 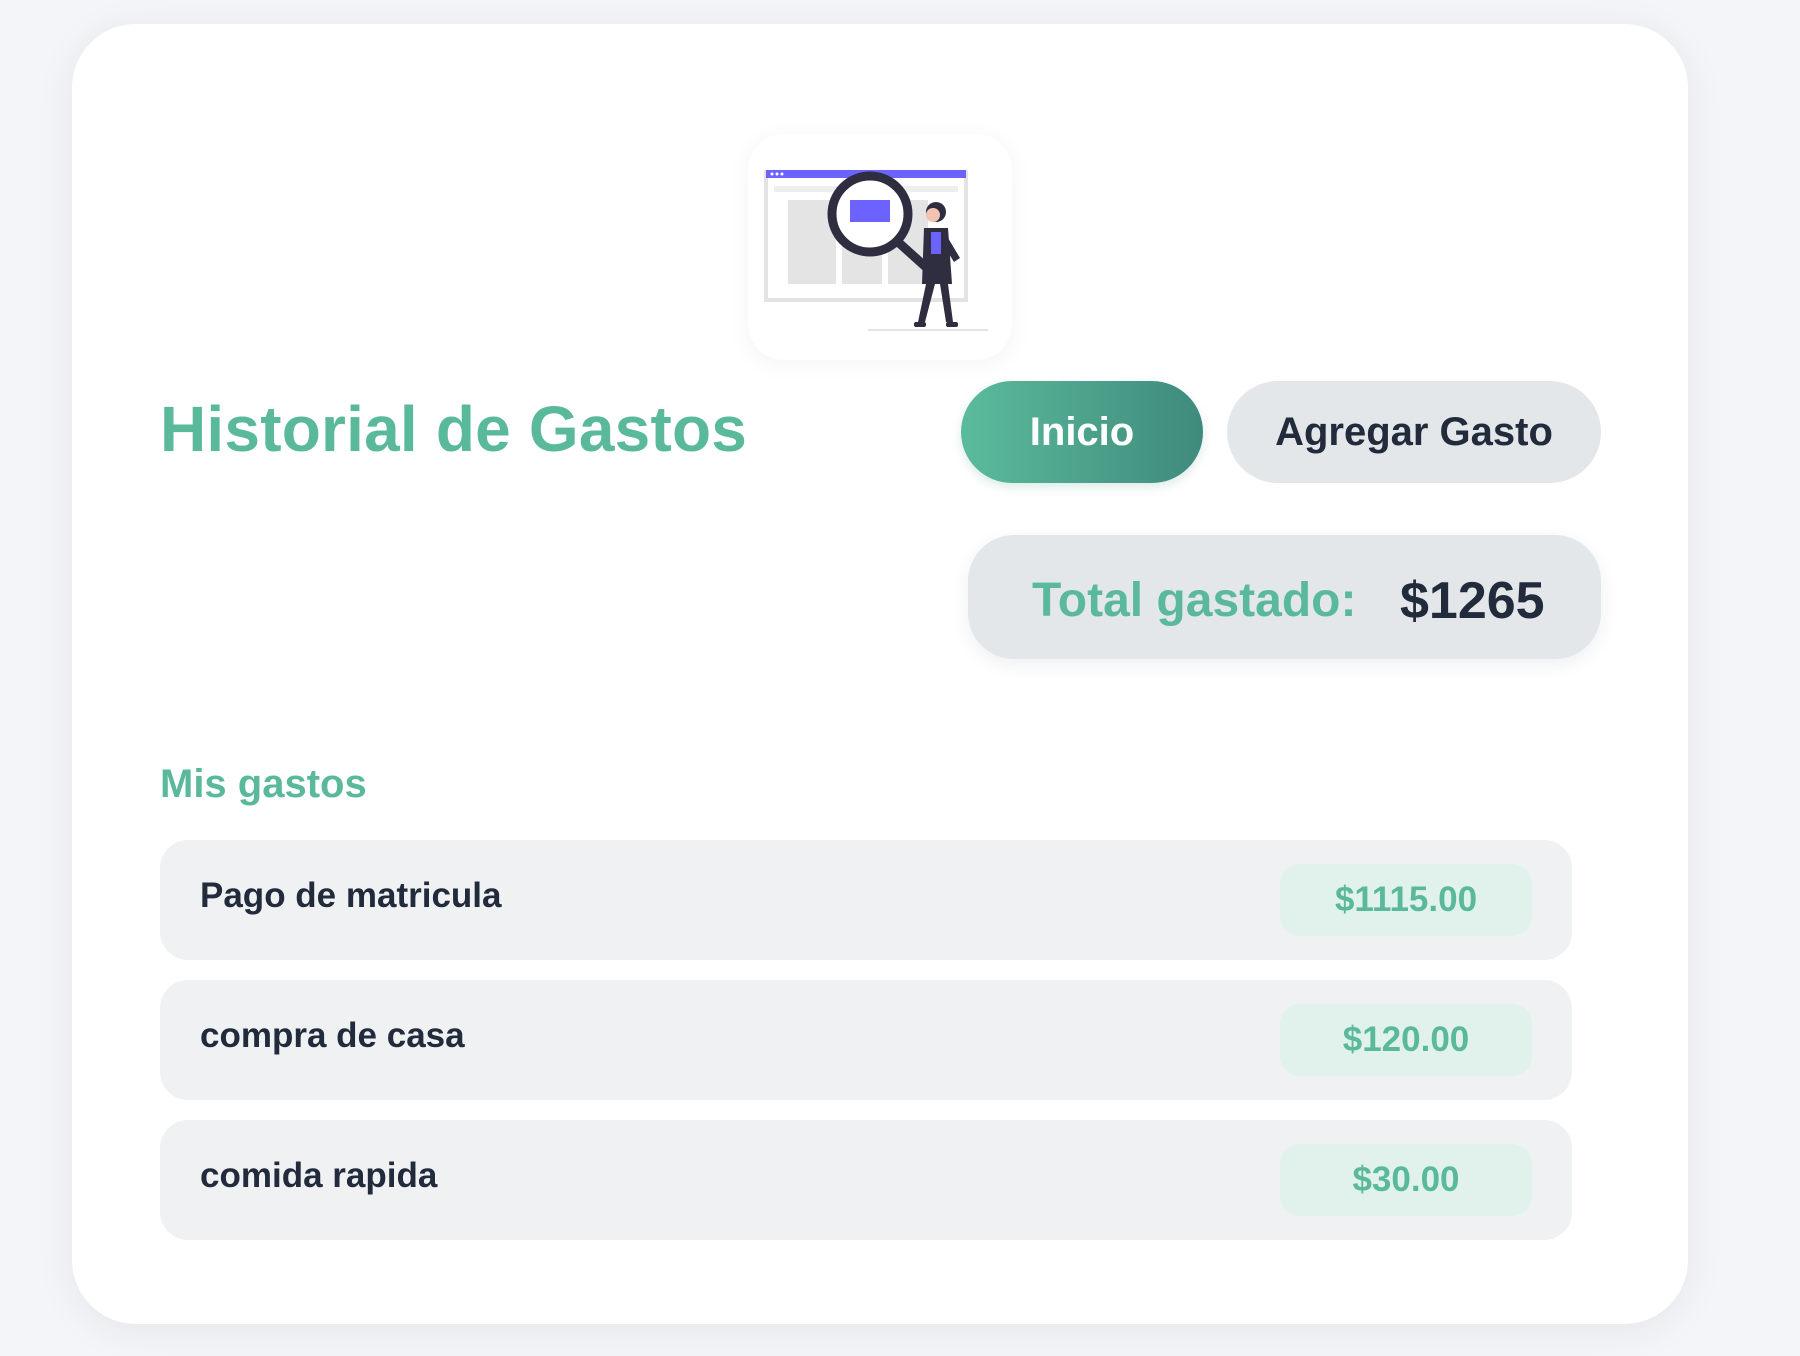 I want to click on expense-name: Pago de matricula, so click(x=351, y=895).